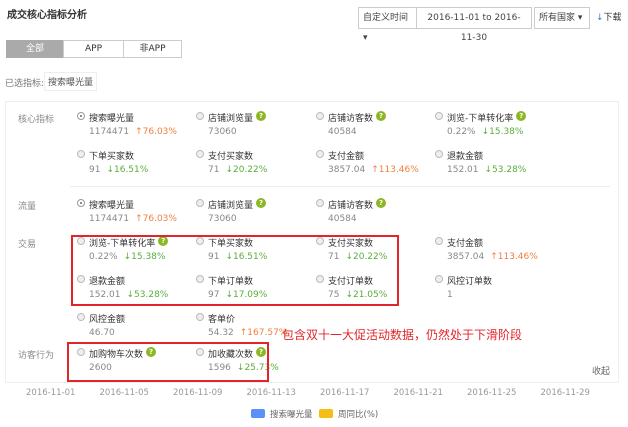 The height and width of the screenshot is (427, 628). I want to click on metric-change: ↓15.38%, so click(502, 132).